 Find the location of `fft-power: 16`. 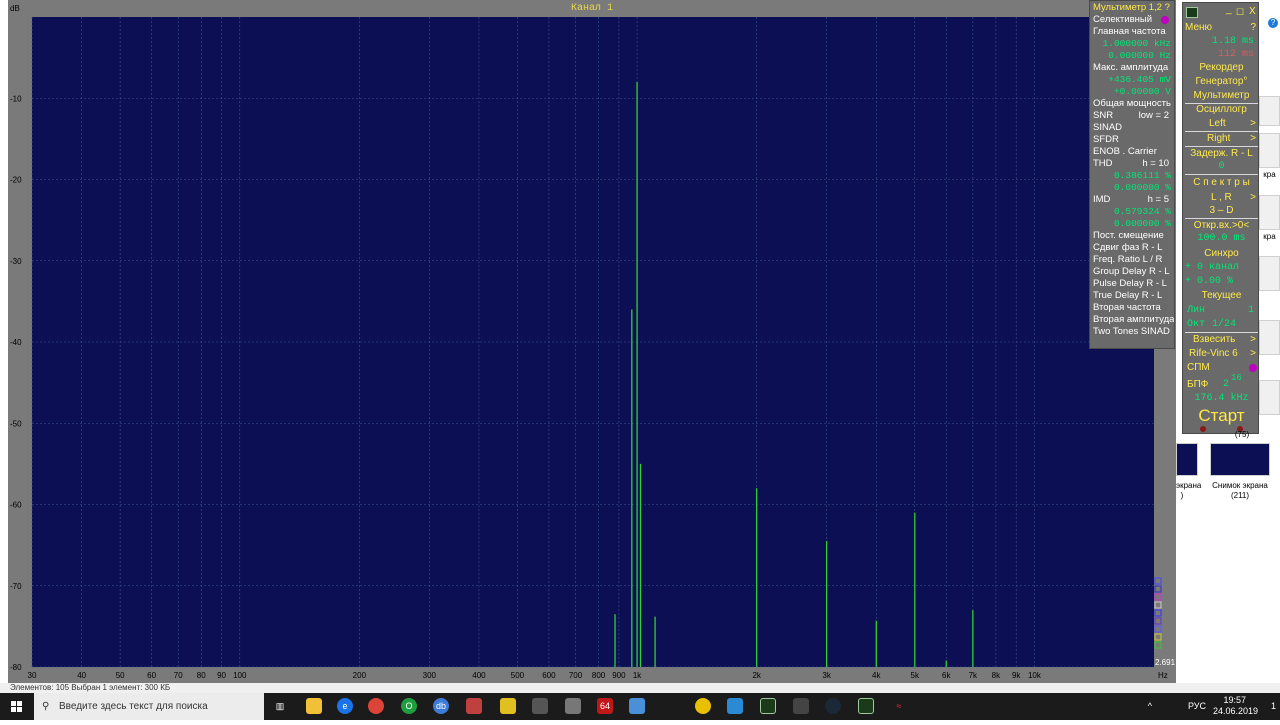

fft-power: 16 is located at coordinates (1236, 378).